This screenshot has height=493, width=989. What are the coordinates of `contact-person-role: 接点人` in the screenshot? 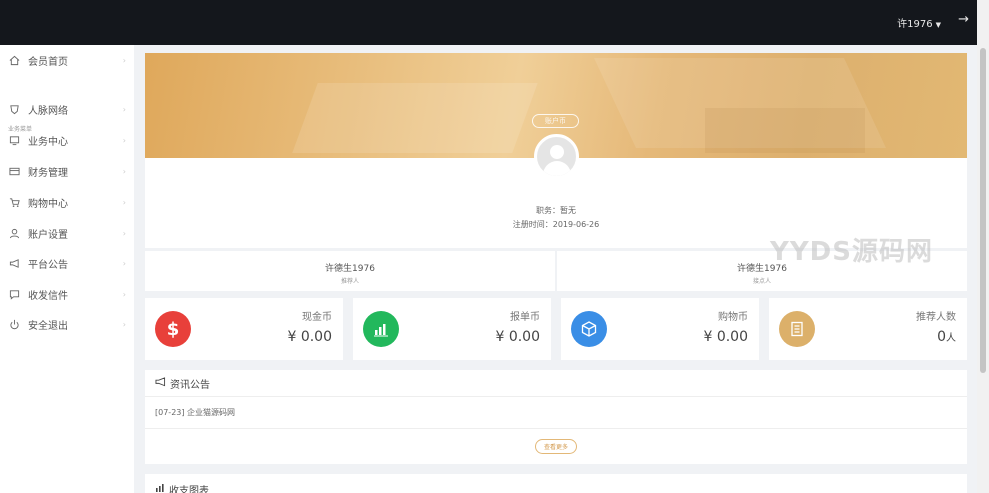 It's located at (761, 281).